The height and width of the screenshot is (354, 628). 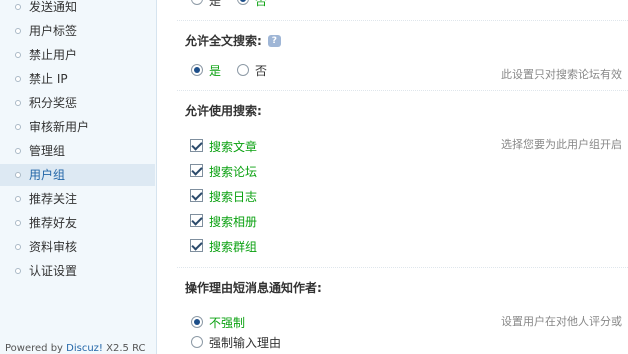 I want to click on fulltext-search-no-label: 否, so click(x=261, y=71).